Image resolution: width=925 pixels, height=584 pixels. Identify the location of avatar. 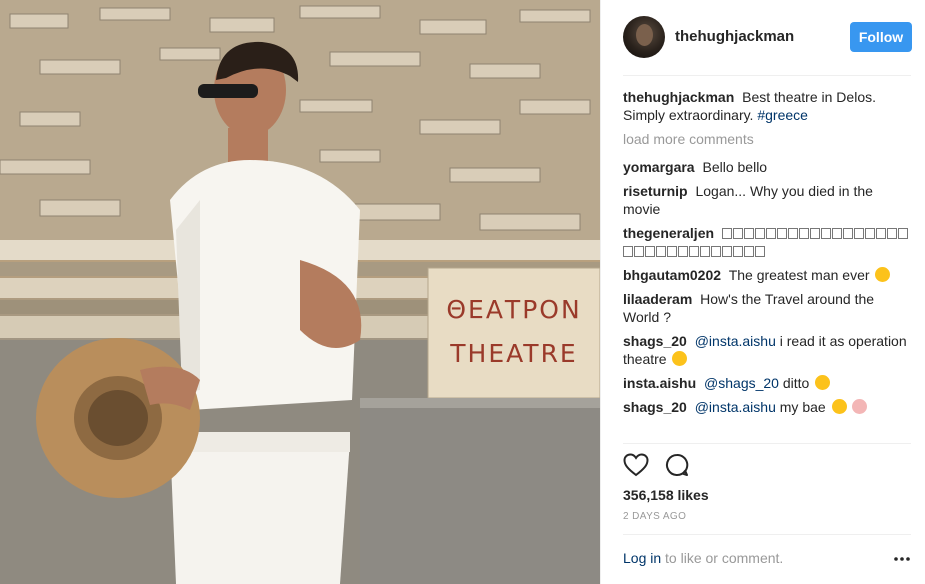
(644, 37).